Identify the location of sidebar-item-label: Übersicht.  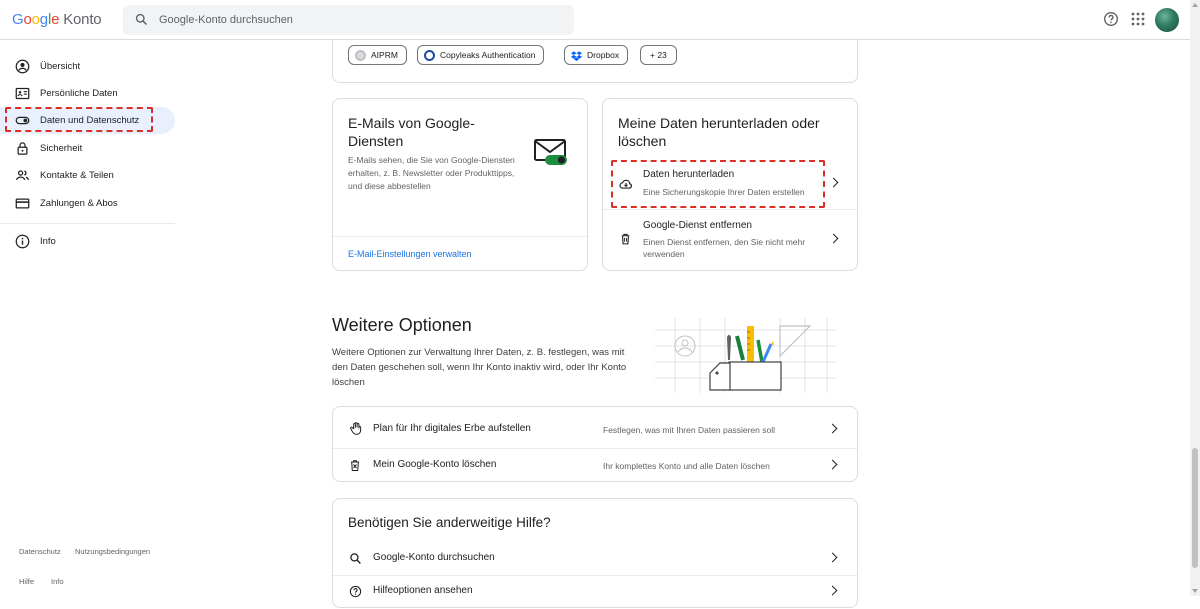
(60, 66).